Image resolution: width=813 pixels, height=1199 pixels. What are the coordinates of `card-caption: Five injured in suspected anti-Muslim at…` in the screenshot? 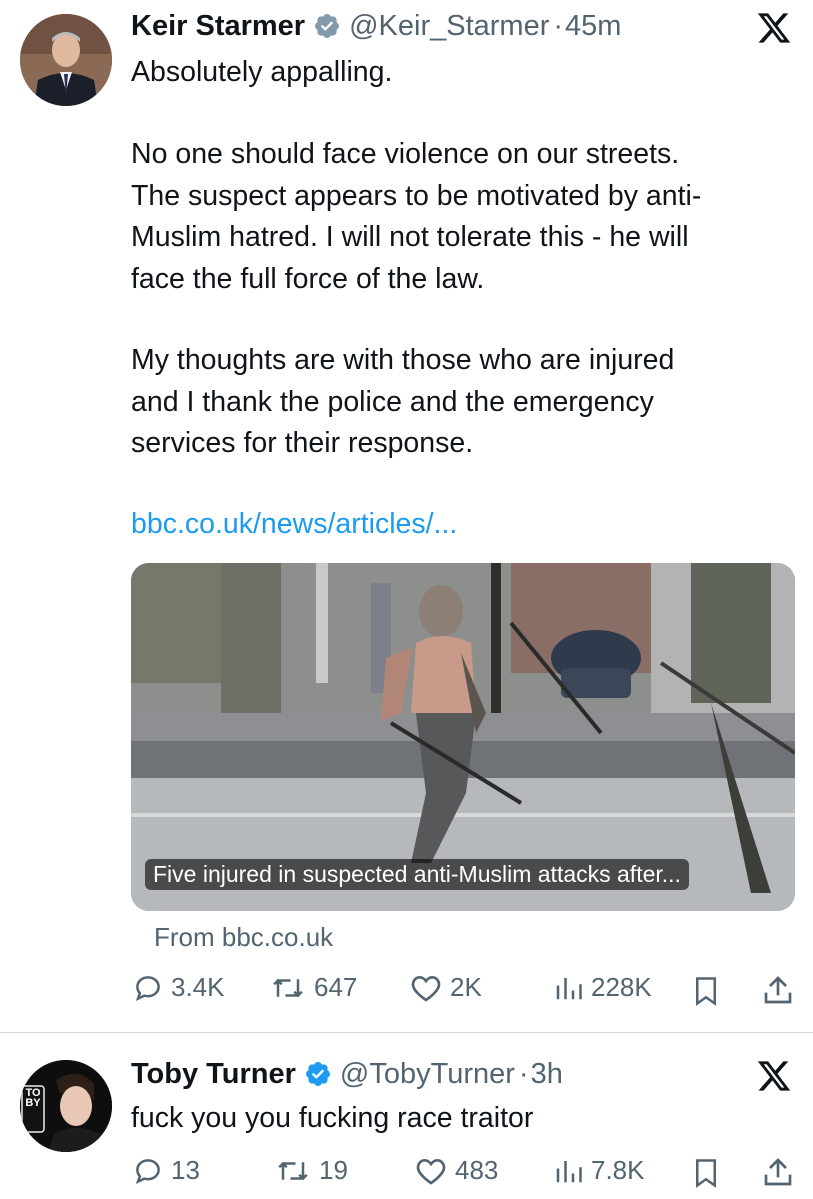 It's located at (417, 874).